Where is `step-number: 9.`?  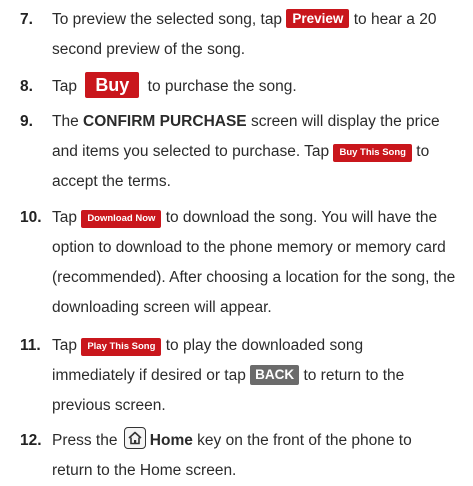
step-number: 9. is located at coordinates (26, 121).